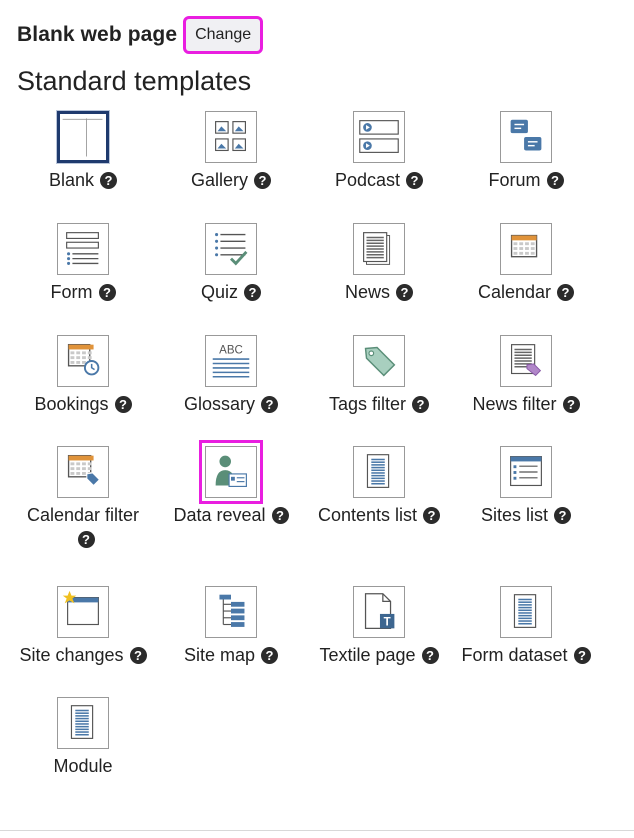  I want to click on template-label: Textile page?, so click(379, 655).